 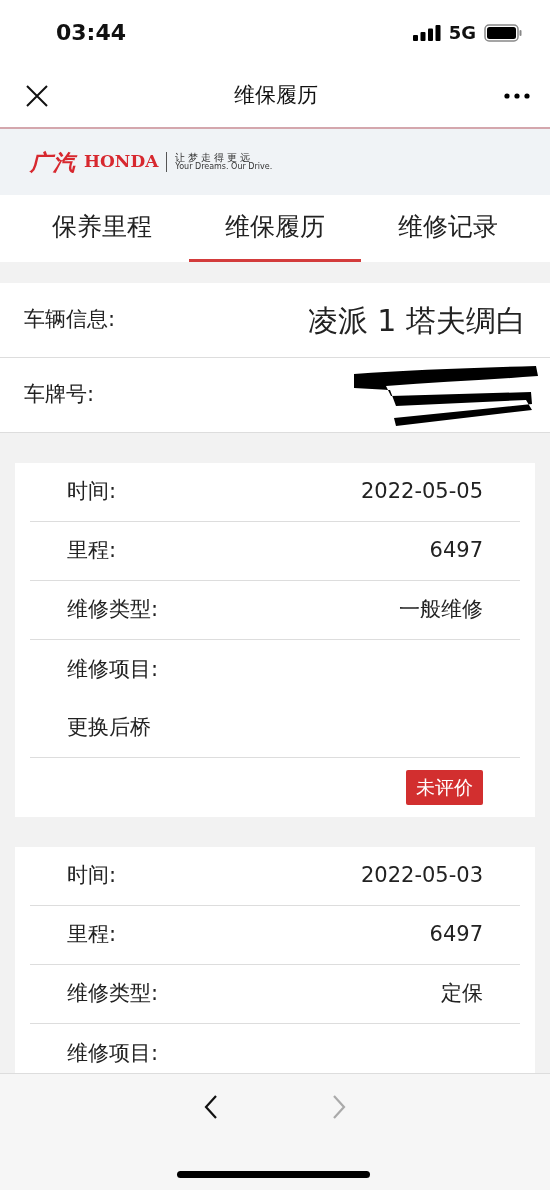 What do you see at coordinates (276, 96) in the screenshot?
I see `page-title: 维保履历` at bounding box center [276, 96].